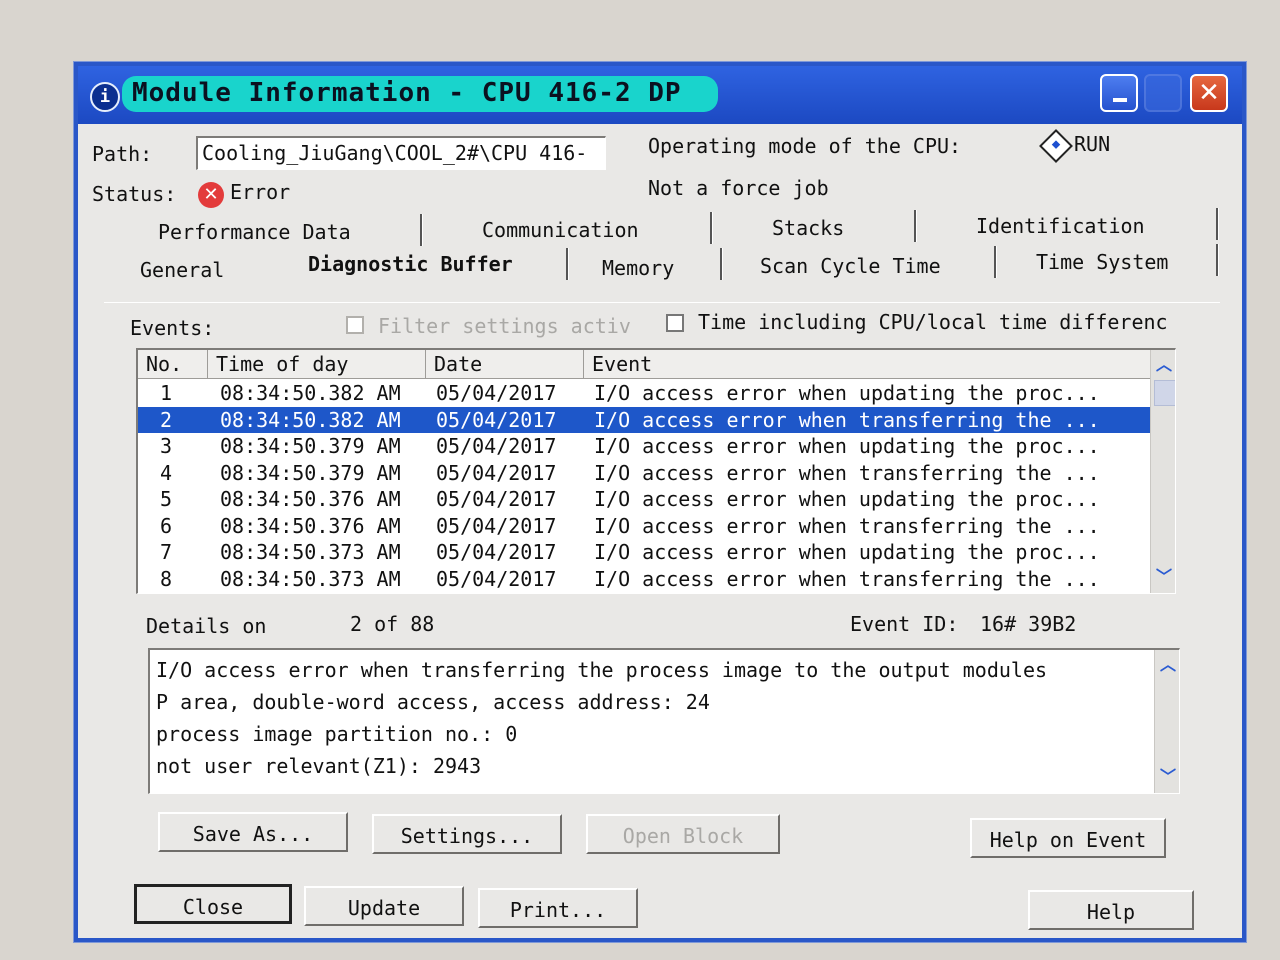 The width and height of the screenshot is (1280, 960). I want to click on minimize-button, so click(1119, 93).